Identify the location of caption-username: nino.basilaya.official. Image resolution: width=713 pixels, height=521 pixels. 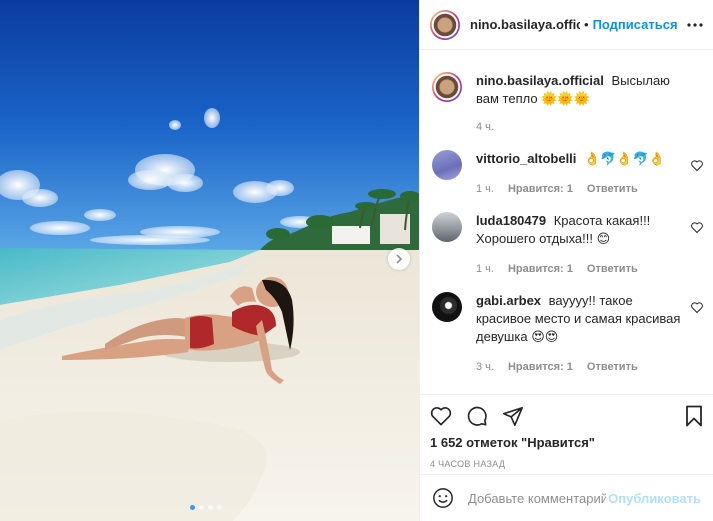
(540, 80).